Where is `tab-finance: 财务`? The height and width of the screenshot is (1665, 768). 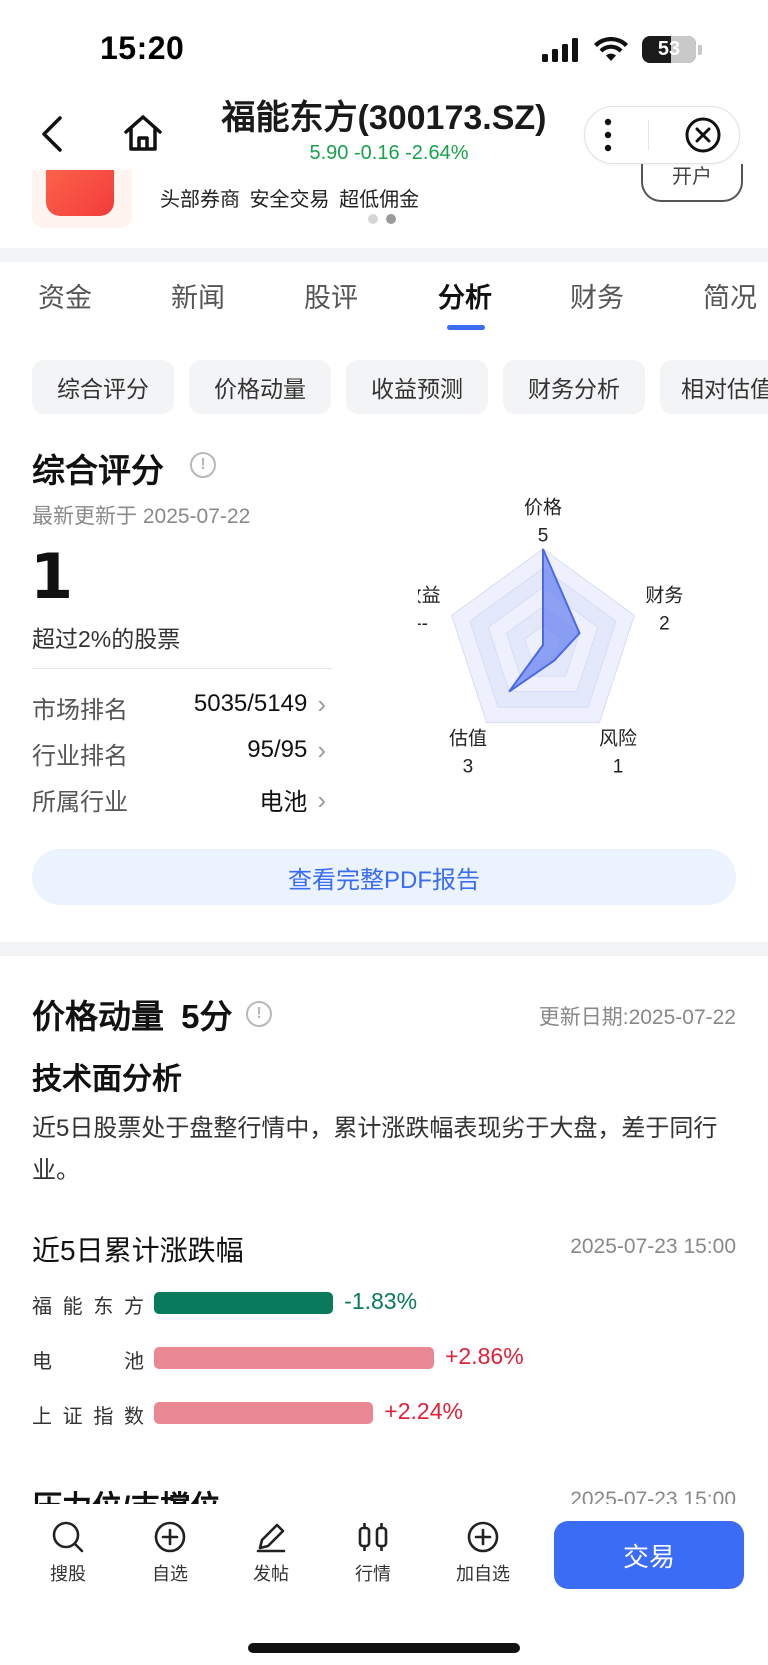 tab-finance: 财务 is located at coordinates (597, 295).